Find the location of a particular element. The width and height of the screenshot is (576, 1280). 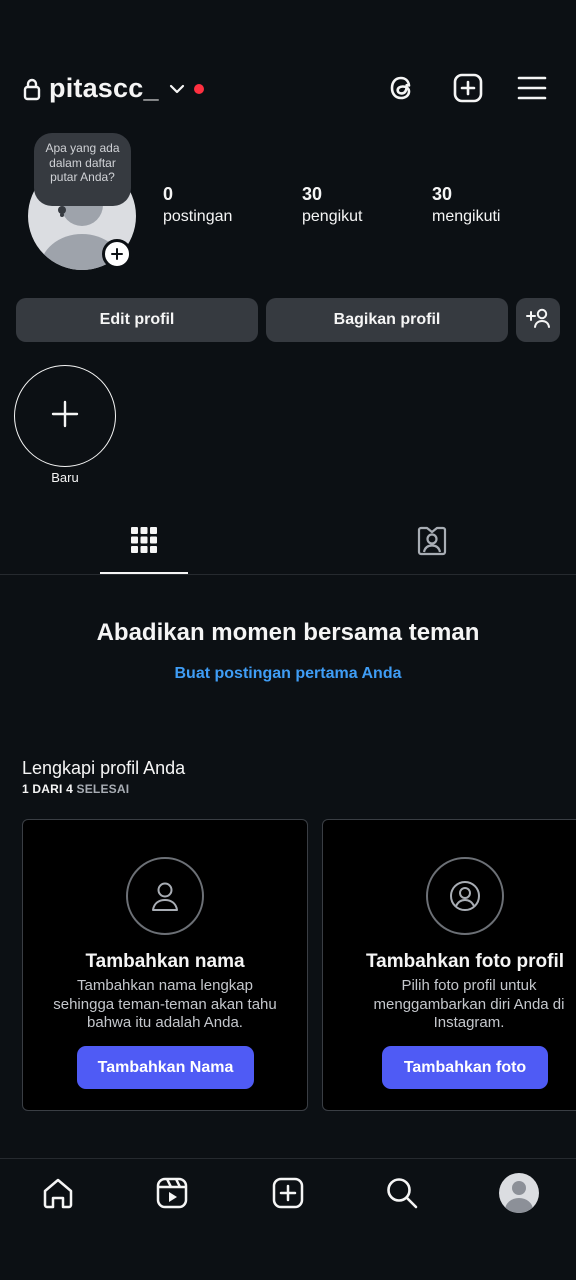

profile-avatar is located at coordinates (519, 1193).